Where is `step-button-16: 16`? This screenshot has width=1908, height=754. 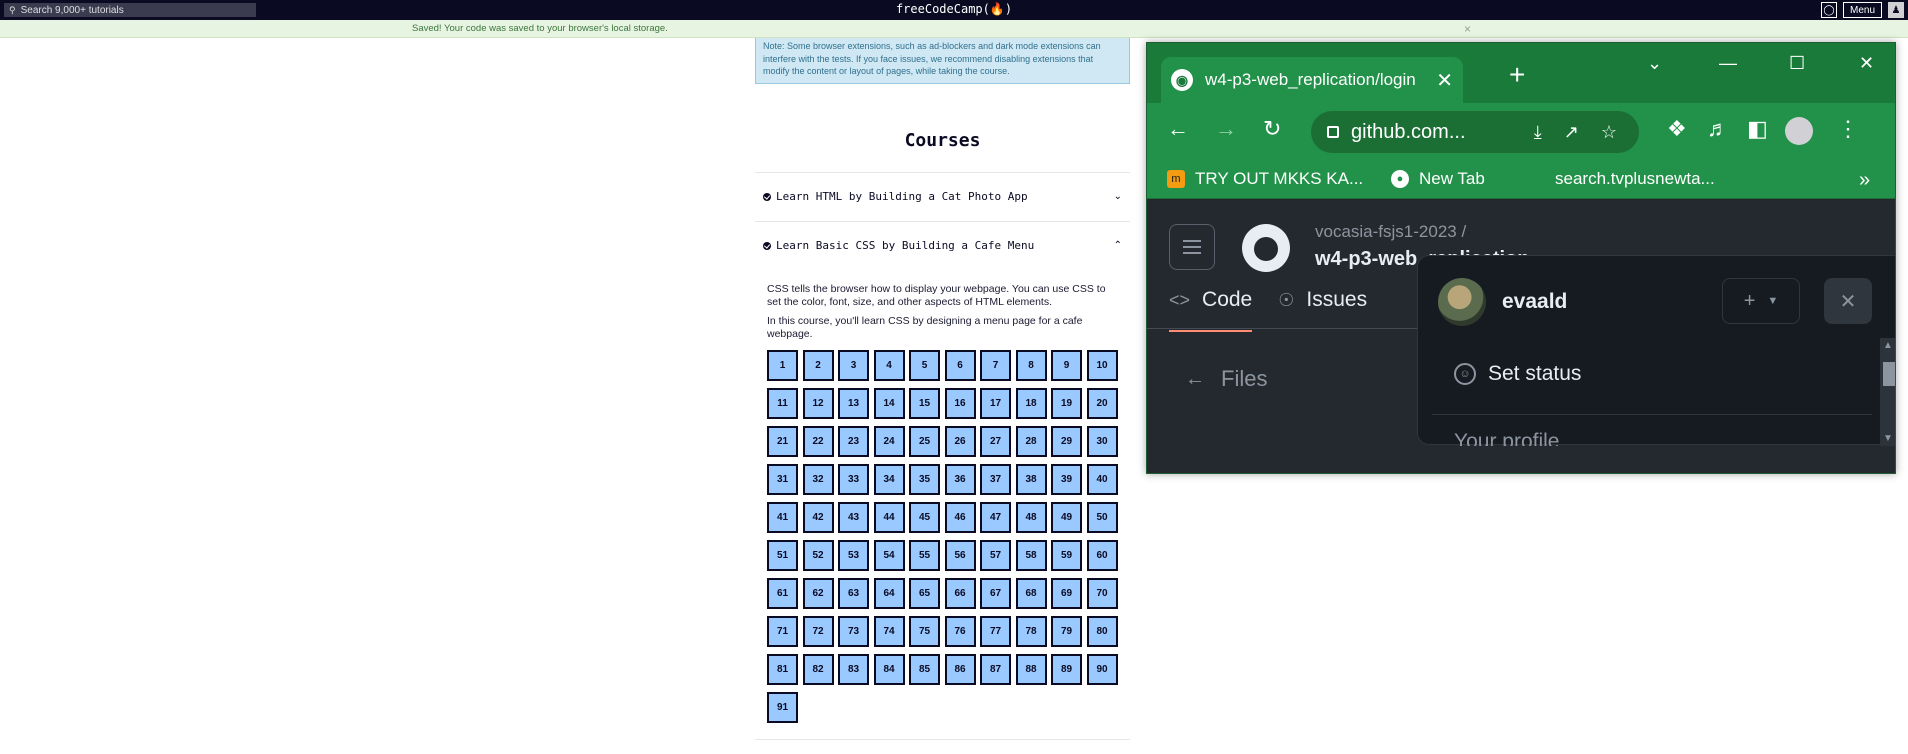
step-button-16: 16 is located at coordinates (960, 403).